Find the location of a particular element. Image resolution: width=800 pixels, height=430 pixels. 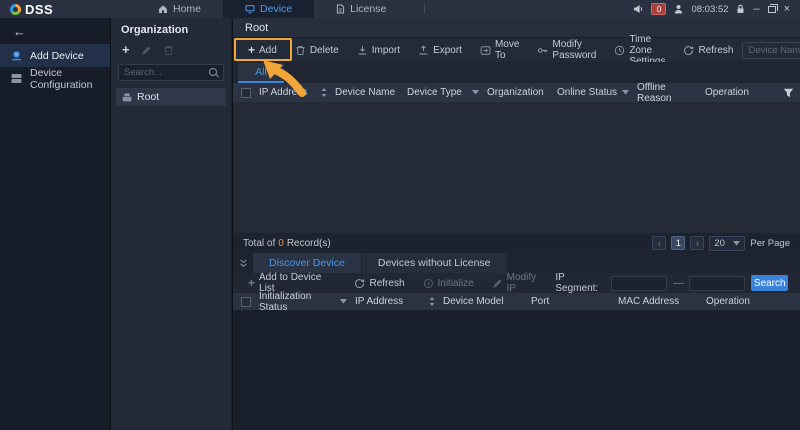

modify-ip-label: Modify IP is located at coordinates (521, 283).